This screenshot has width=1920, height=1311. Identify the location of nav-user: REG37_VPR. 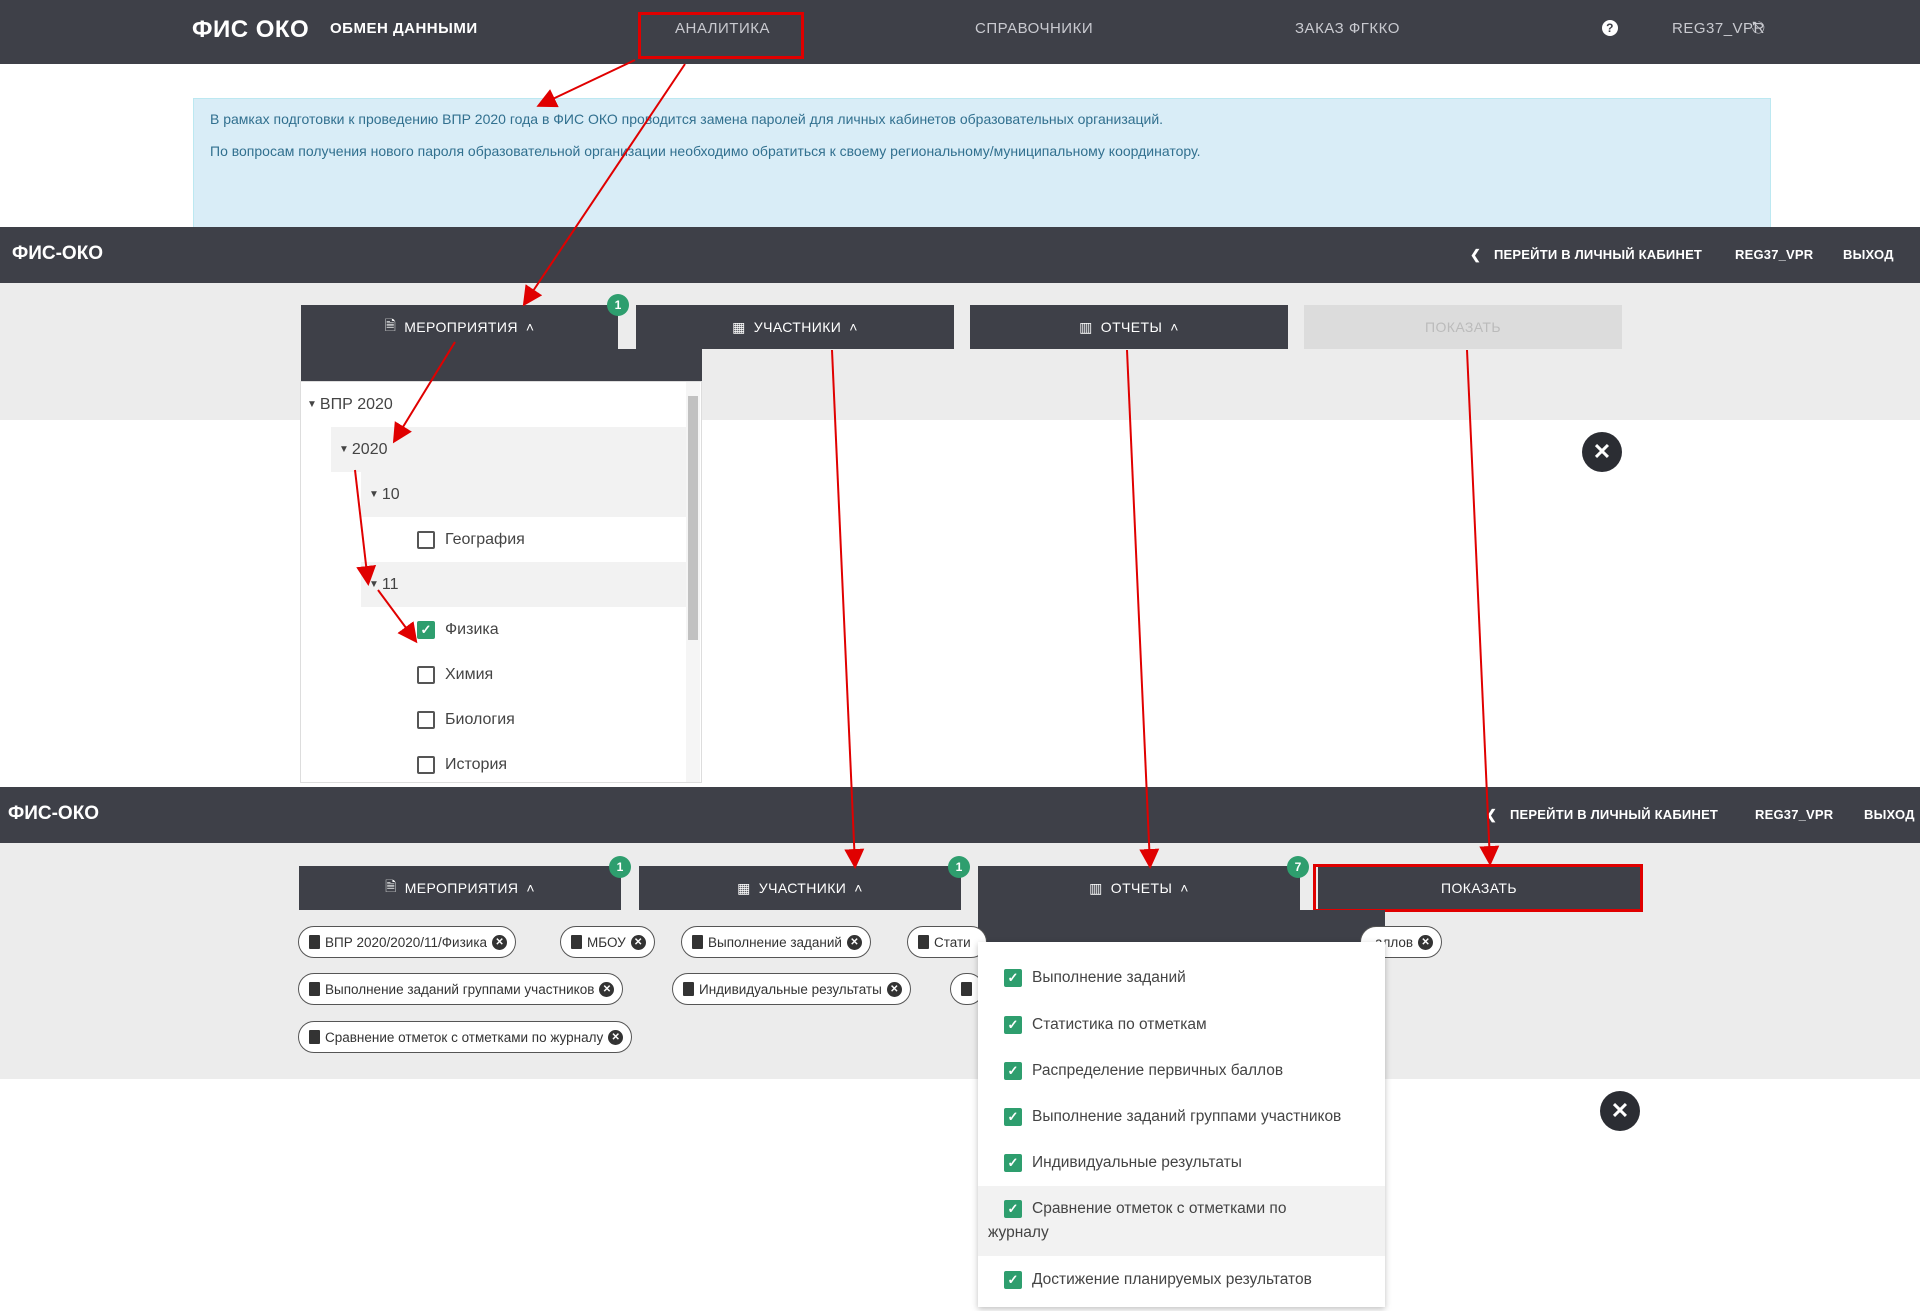
(1718, 28).